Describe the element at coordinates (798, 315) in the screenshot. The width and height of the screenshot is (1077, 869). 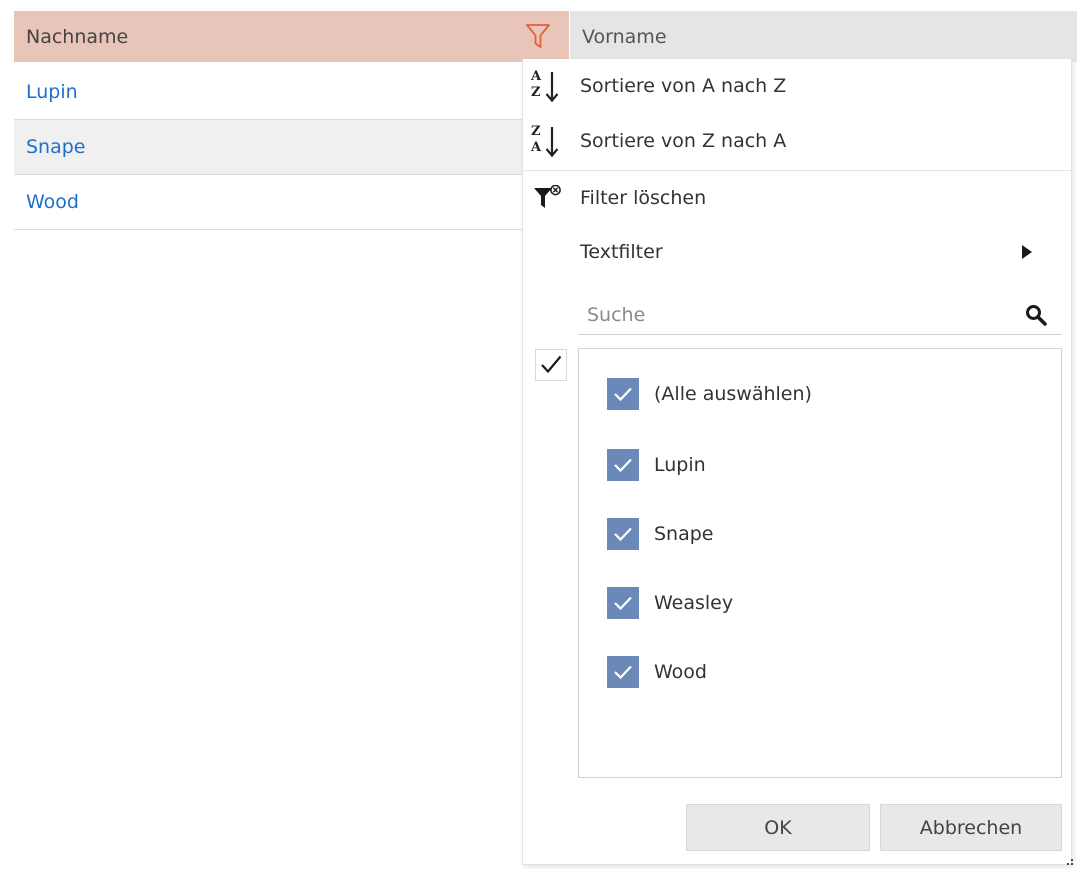
I see `search-input` at that location.